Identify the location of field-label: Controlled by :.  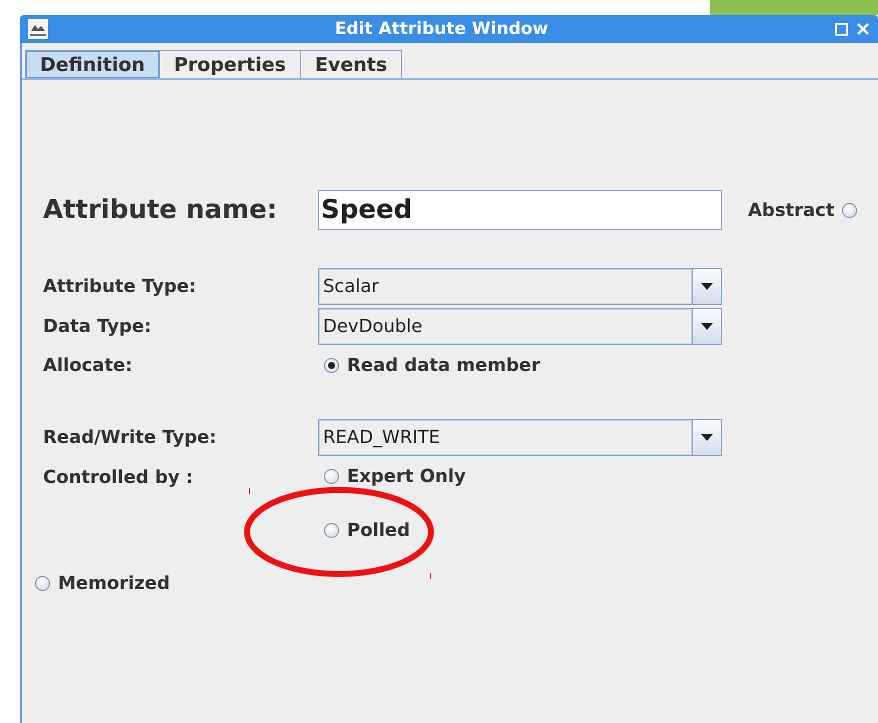
(118, 477).